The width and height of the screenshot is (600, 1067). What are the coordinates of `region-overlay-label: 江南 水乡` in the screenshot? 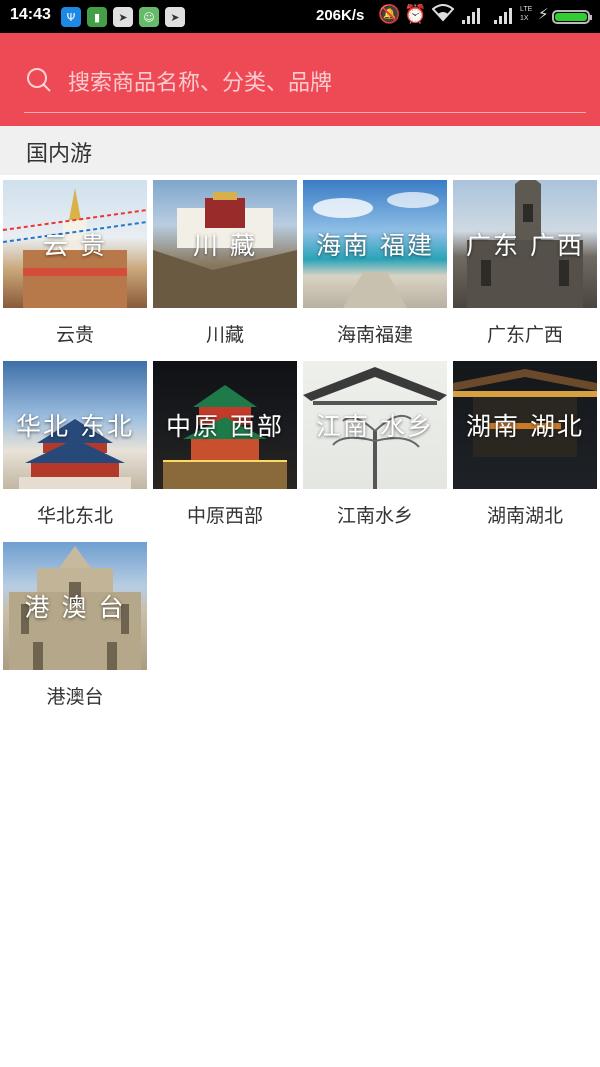 It's located at (375, 426).